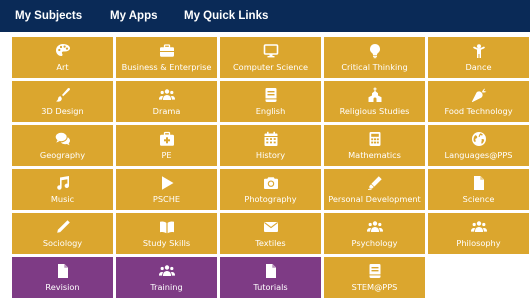 The image size is (530, 302). I want to click on tile-label: PSCHE, so click(166, 199).